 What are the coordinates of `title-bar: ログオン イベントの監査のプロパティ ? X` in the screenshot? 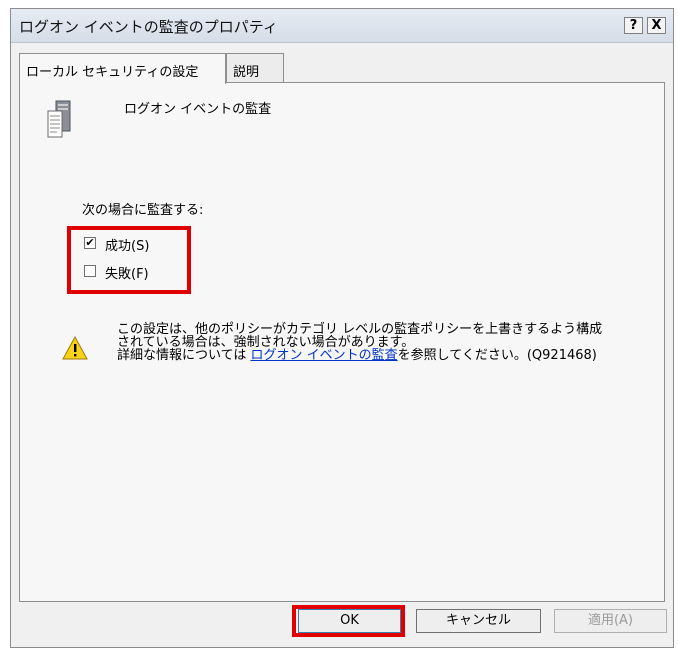 It's located at (342, 26).